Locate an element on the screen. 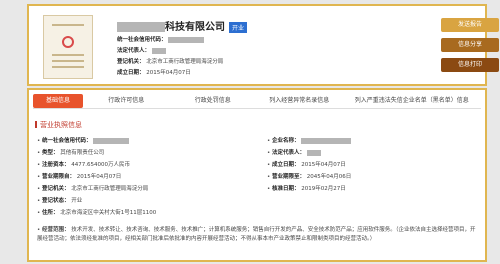  business-license-thumbnail is located at coordinates (68, 47).